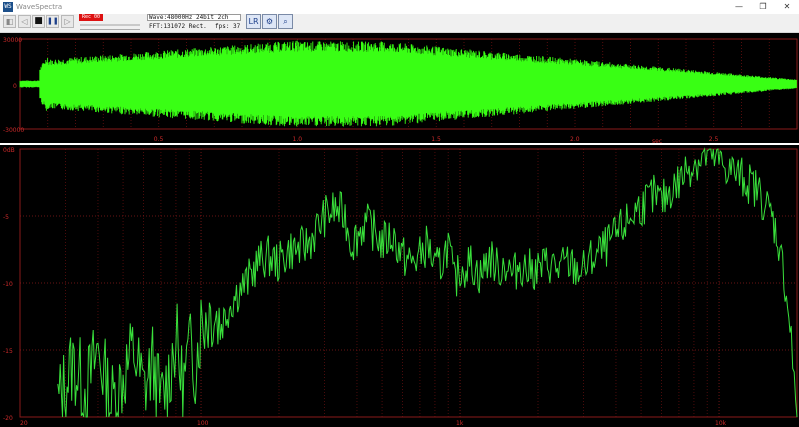 Image resolution: width=799 pixels, height=427 pixels. I want to click on zoom-button: ⌕, so click(285, 21).